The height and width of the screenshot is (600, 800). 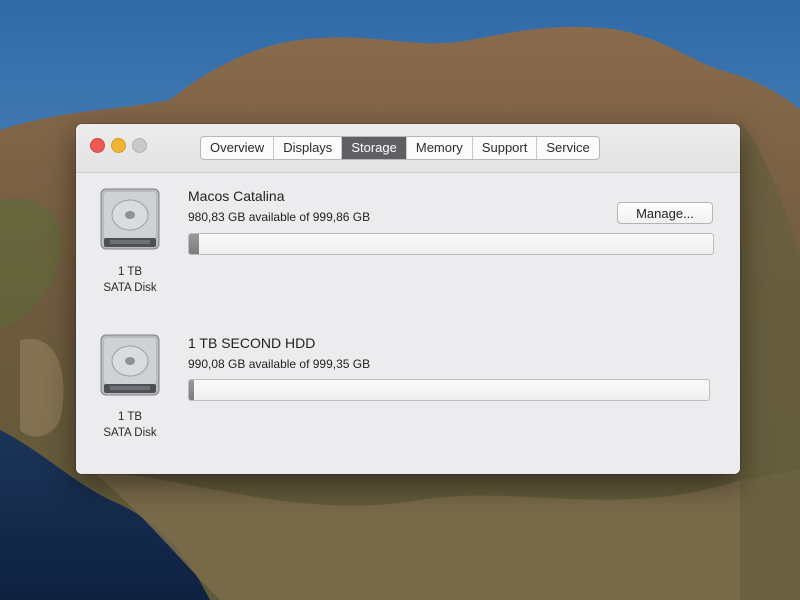 I want to click on tab-support: Support, so click(x=505, y=148).